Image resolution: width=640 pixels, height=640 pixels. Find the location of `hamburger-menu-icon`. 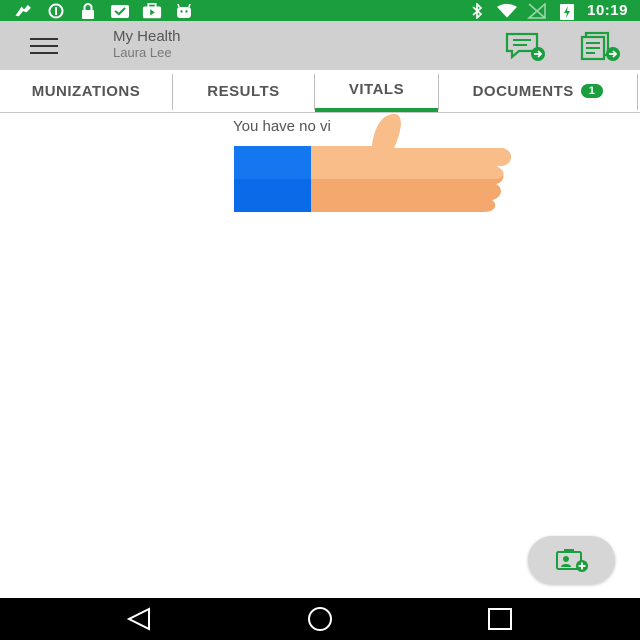

hamburger-menu-icon is located at coordinates (44, 46).